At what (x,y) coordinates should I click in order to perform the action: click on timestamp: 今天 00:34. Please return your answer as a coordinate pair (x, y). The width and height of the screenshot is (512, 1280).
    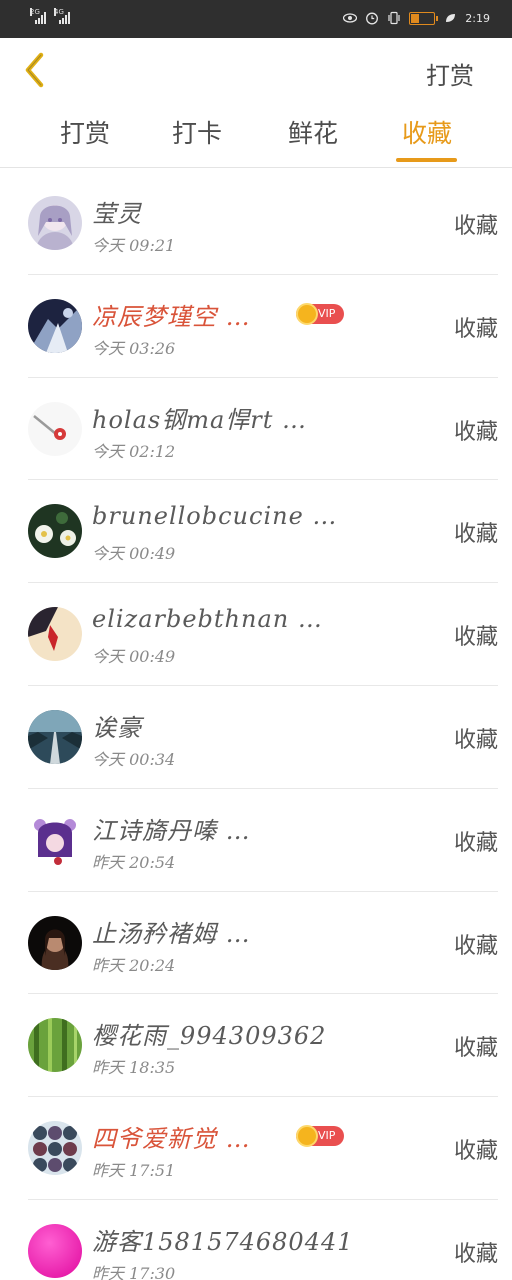
    Looking at the image, I should click on (134, 759).